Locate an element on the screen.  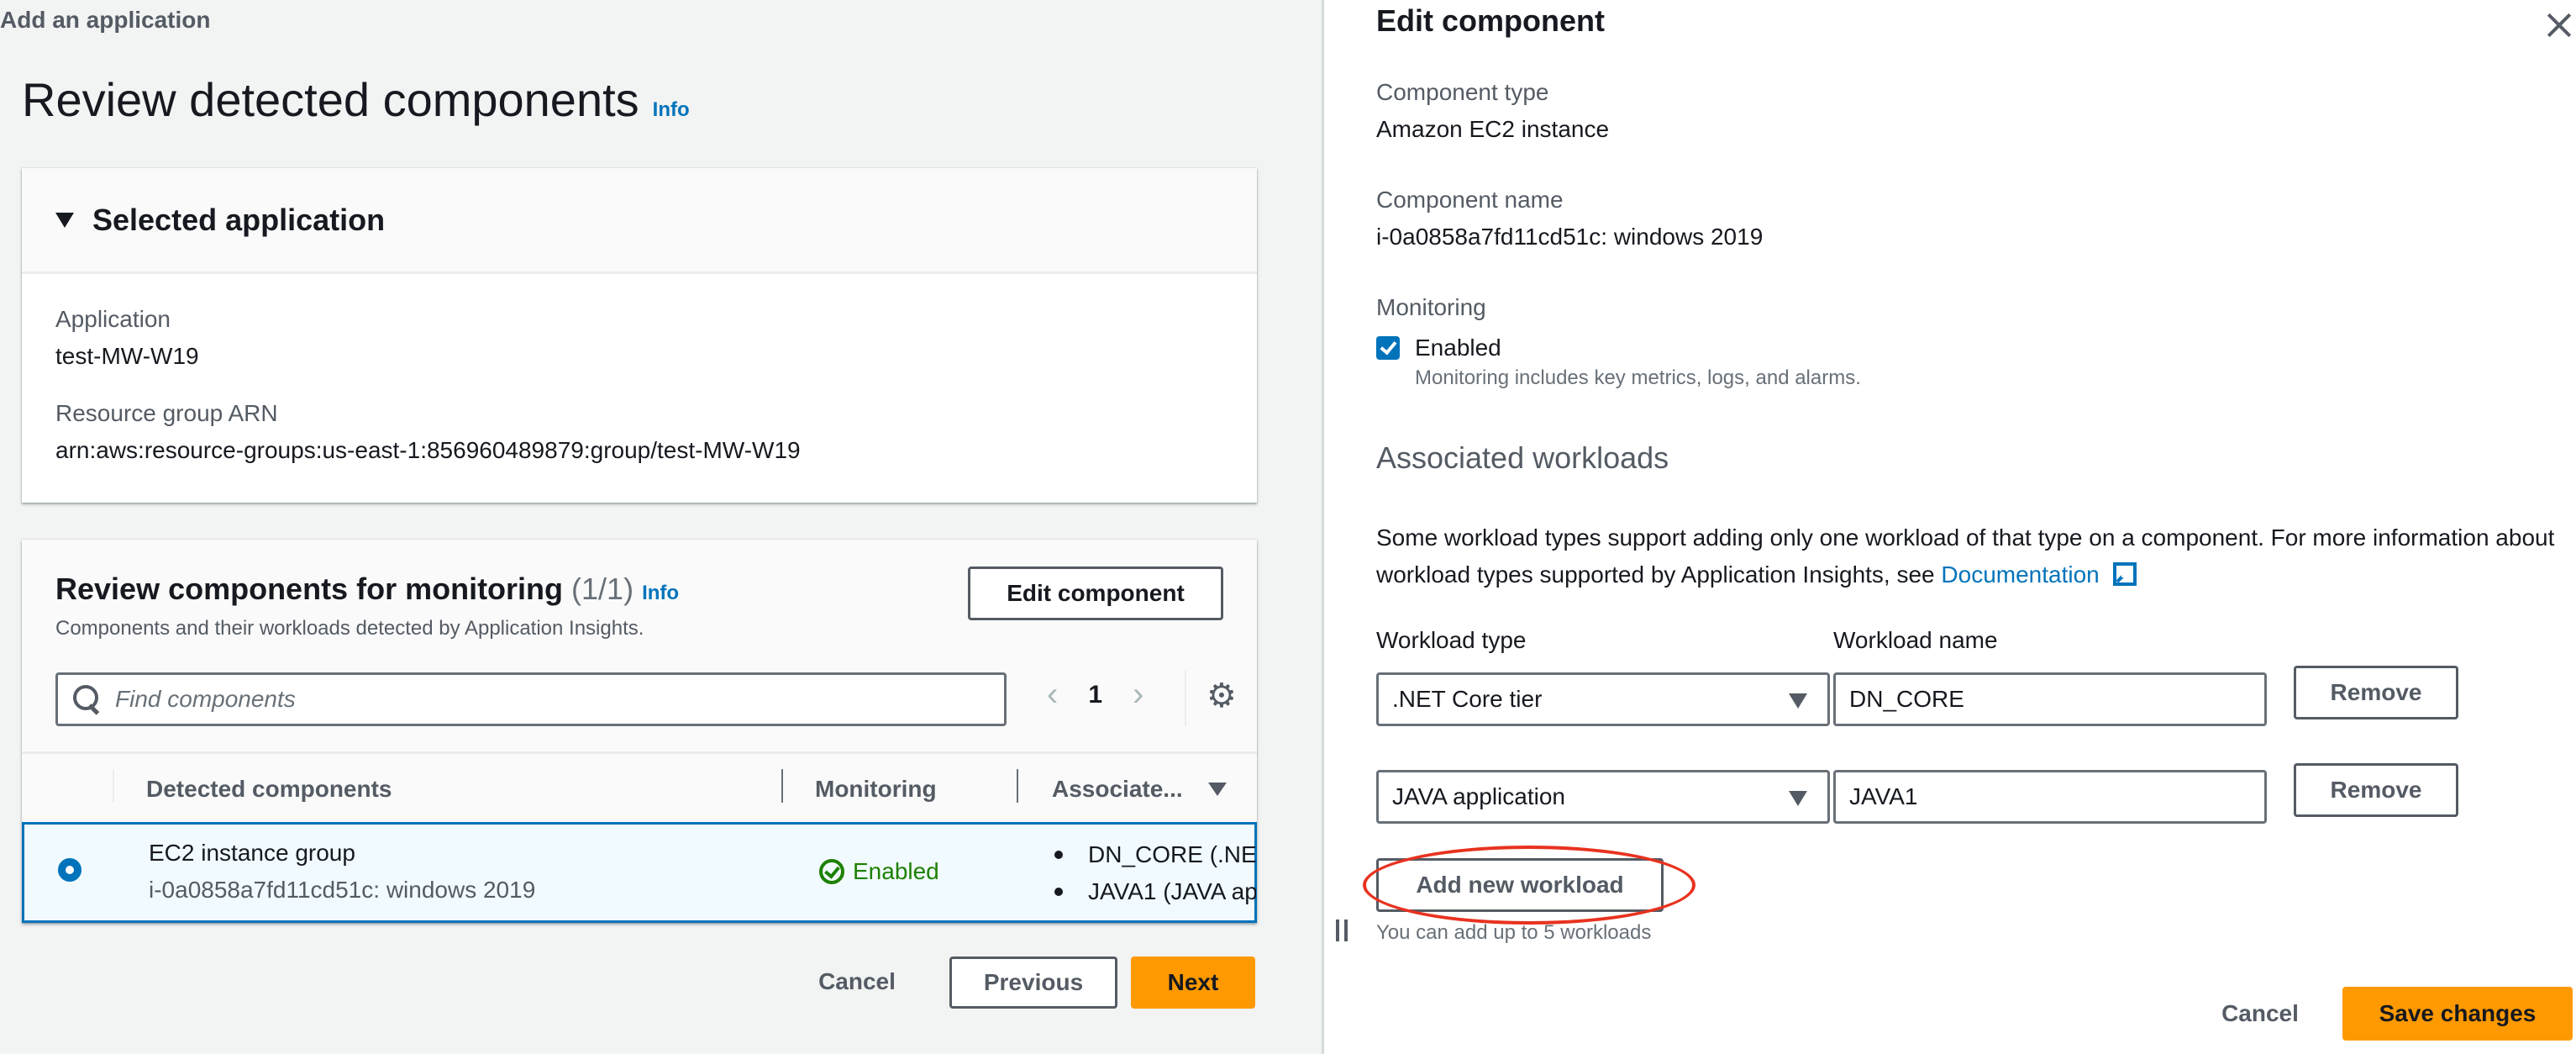
external-link-icon is located at coordinates (2124, 574).